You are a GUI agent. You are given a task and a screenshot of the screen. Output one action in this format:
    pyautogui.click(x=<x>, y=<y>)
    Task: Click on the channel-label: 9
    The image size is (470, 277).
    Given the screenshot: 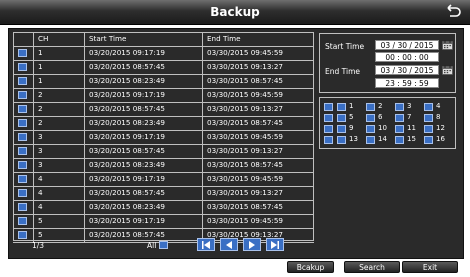 What is the action you would take?
    pyautogui.click(x=351, y=128)
    